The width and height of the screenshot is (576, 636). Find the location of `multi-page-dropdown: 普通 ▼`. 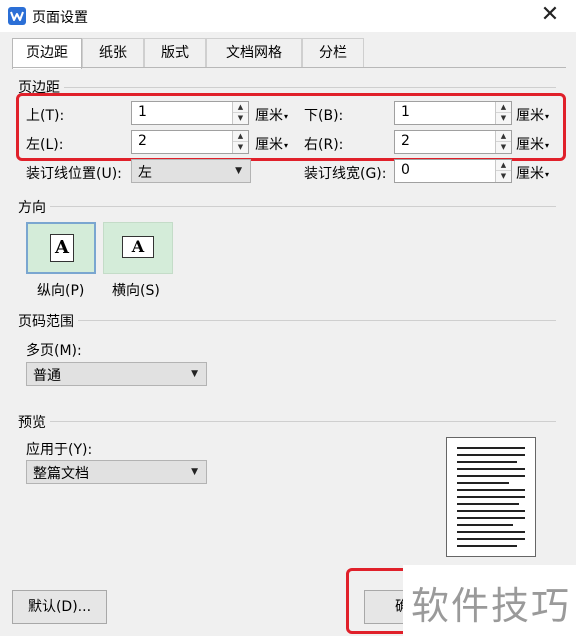

multi-page-dropdown: 普通 ▼ is located at coordinates (116, 374).